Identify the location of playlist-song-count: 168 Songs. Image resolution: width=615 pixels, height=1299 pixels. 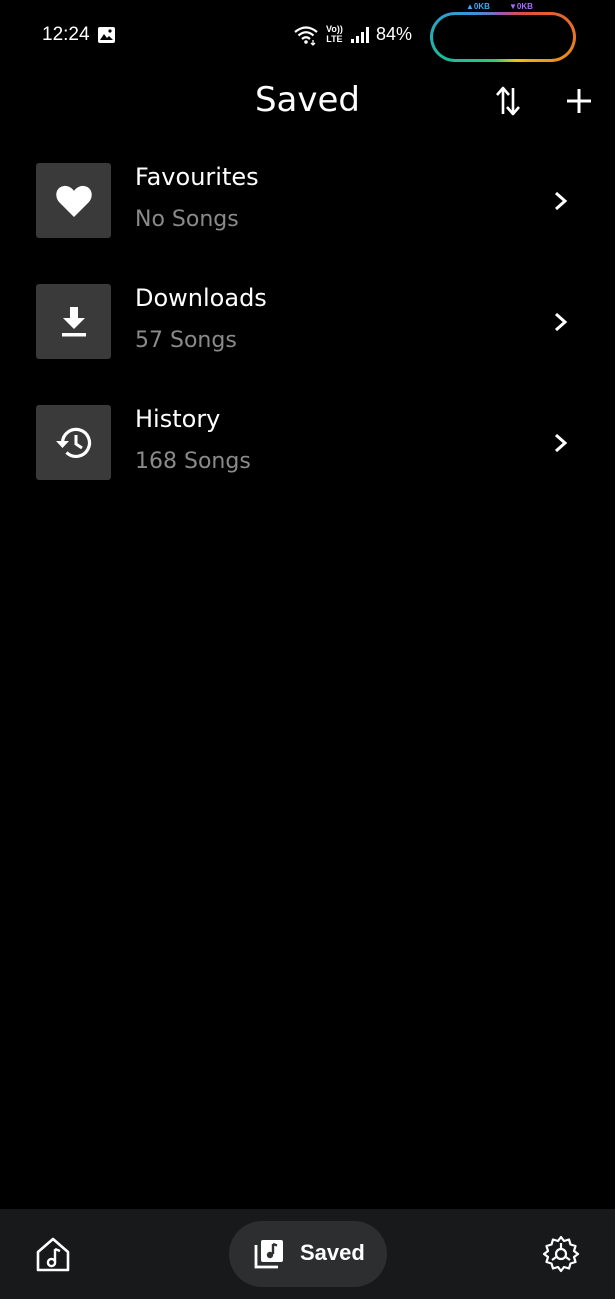
(193, 461).